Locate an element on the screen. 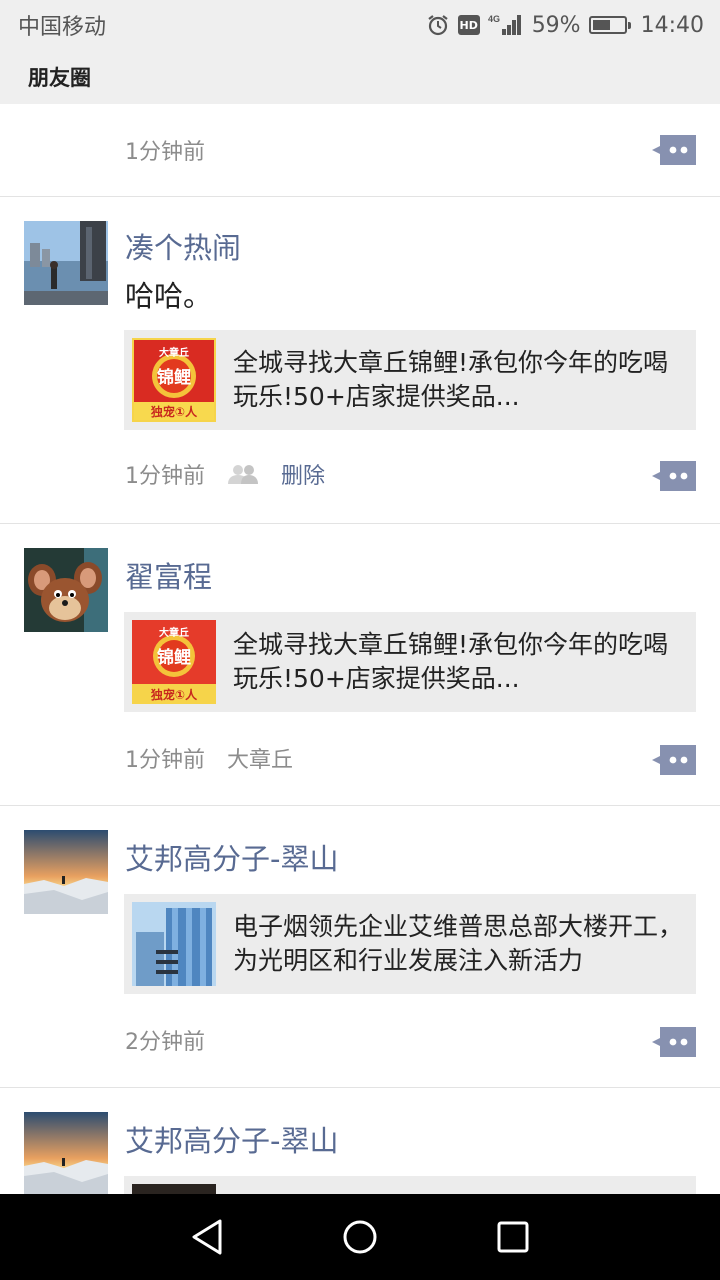 The image size is (720, 1280). status-bar: 中国移动 HD 4G 59% 14:40 is located at coordinates (360, 25).